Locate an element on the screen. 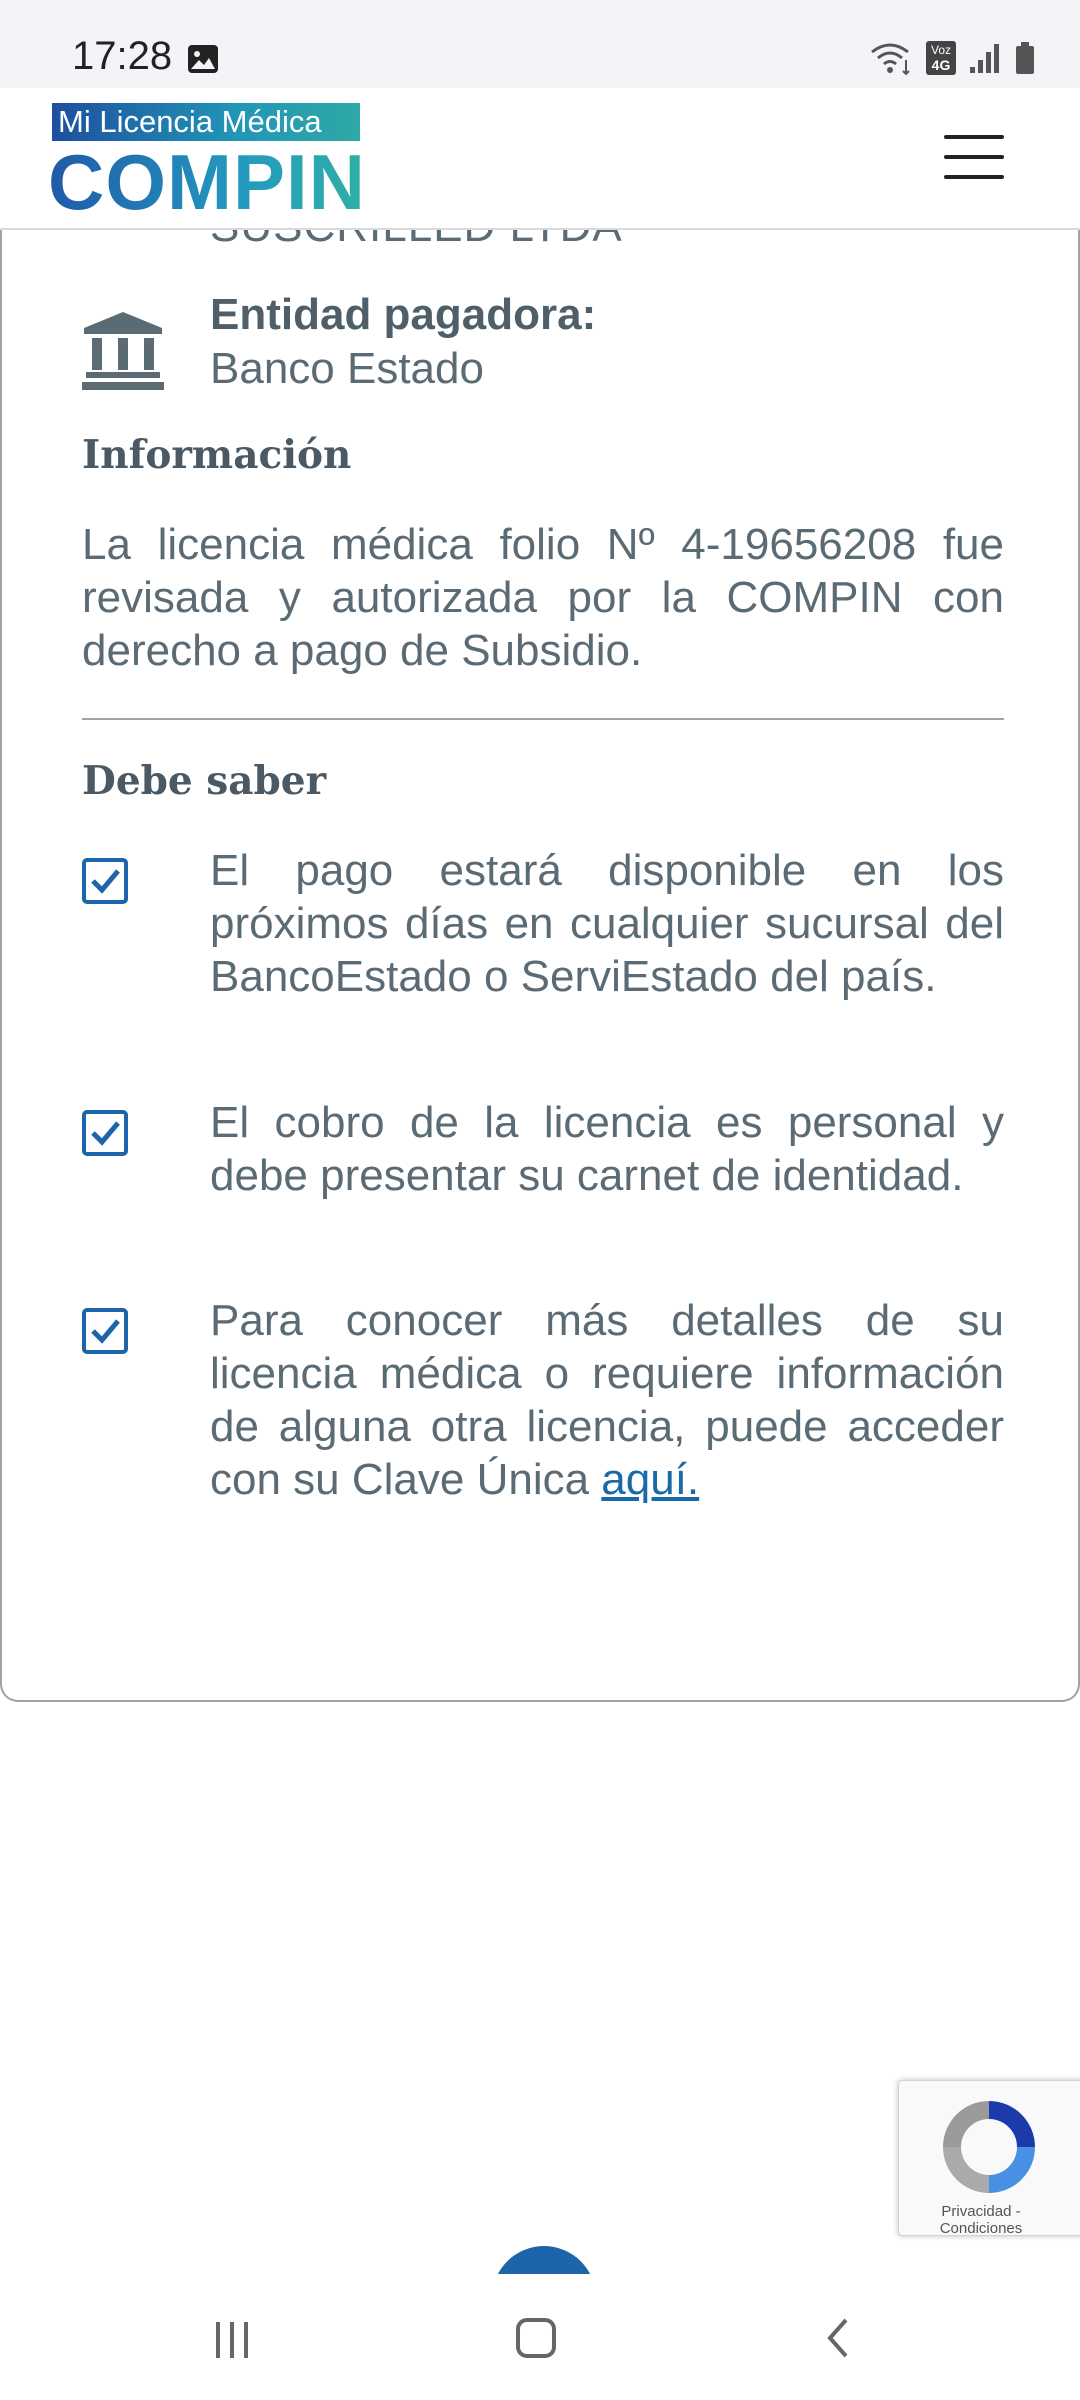 This screenshot has height=2400, width=1080. signal-icon is located at coordinates (984, 58).